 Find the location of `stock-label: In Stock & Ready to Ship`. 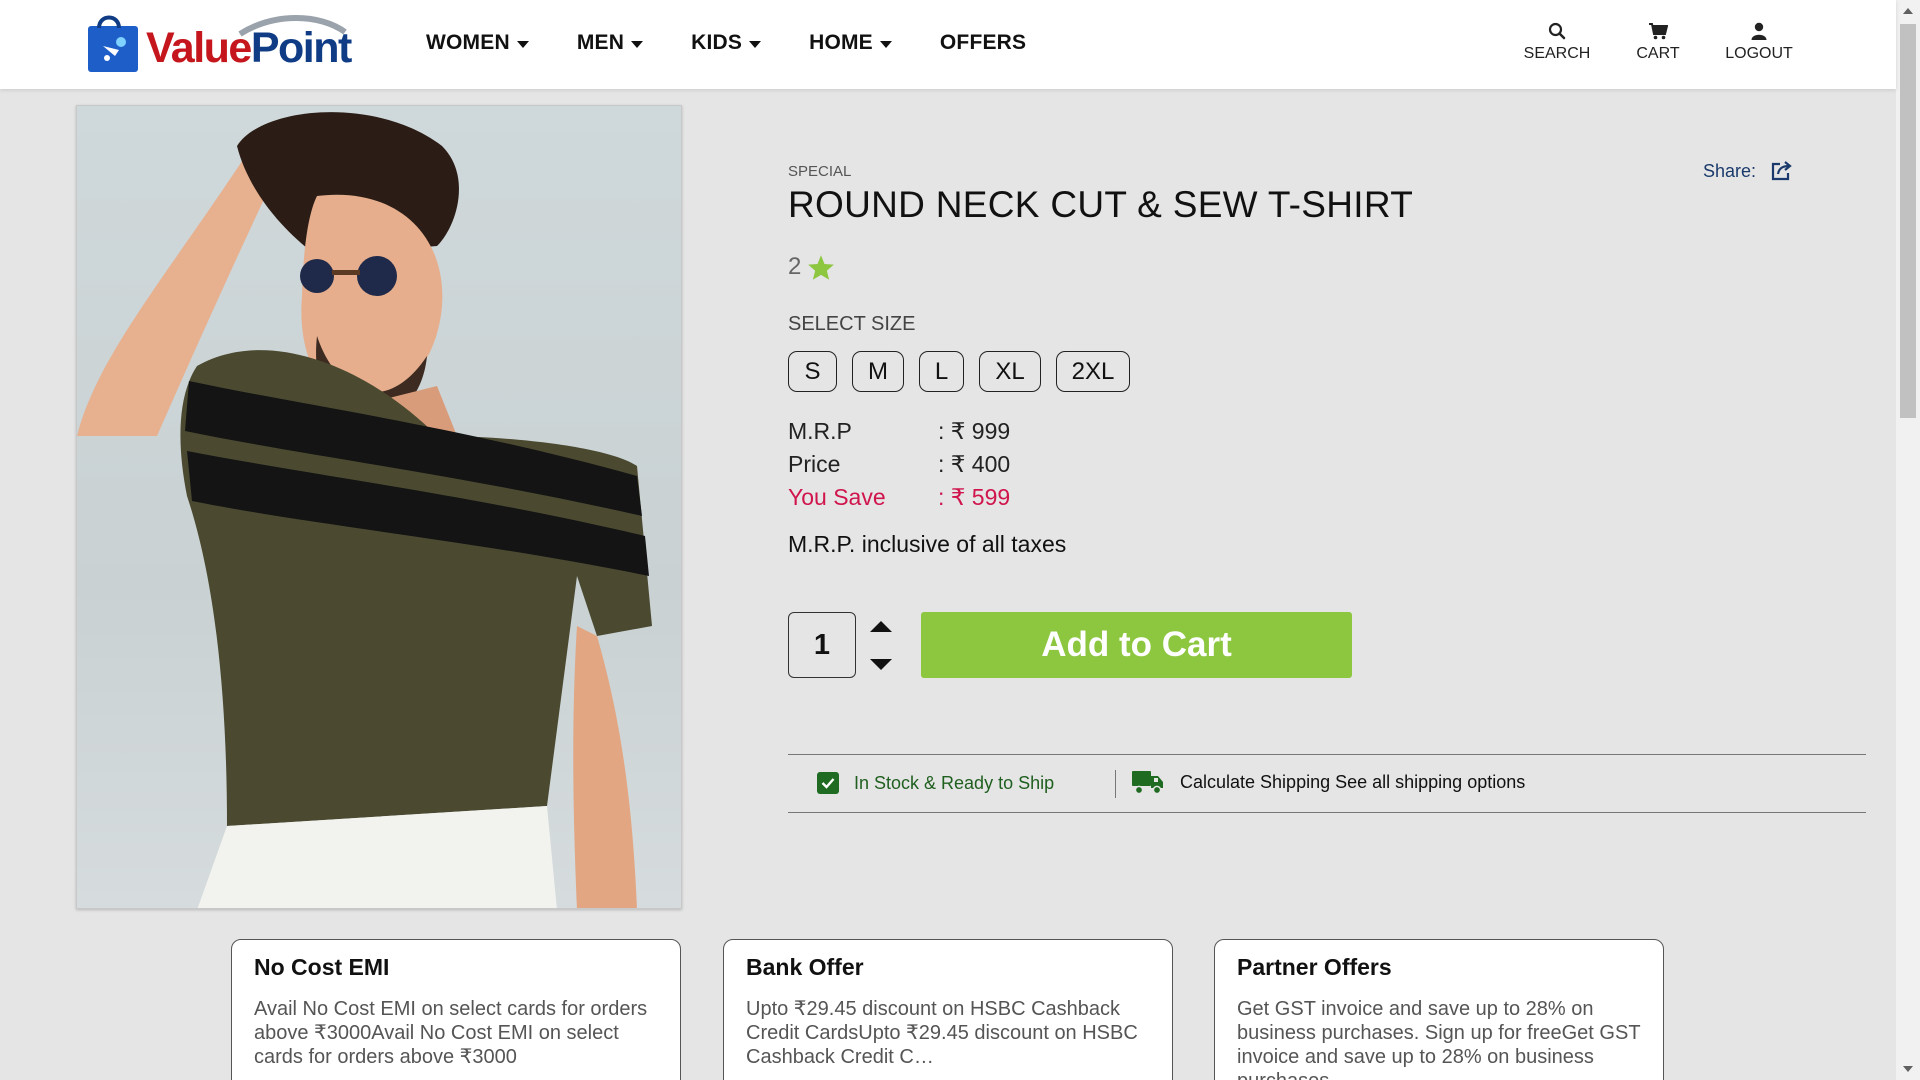

stock-label: In Stock & Ready to Ship is located at coordinates (954, 782).